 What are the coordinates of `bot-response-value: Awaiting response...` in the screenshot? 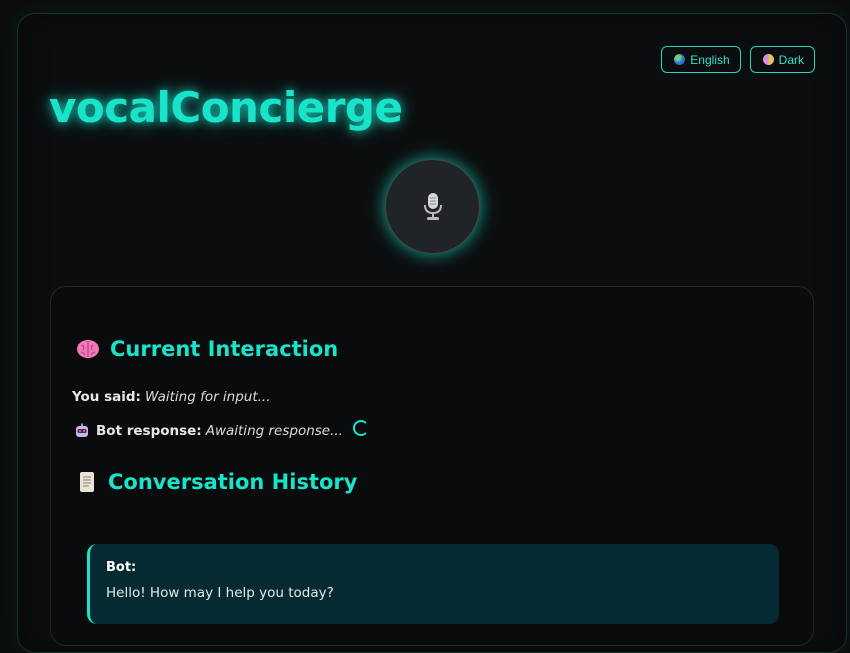 It's located at (274, 431).